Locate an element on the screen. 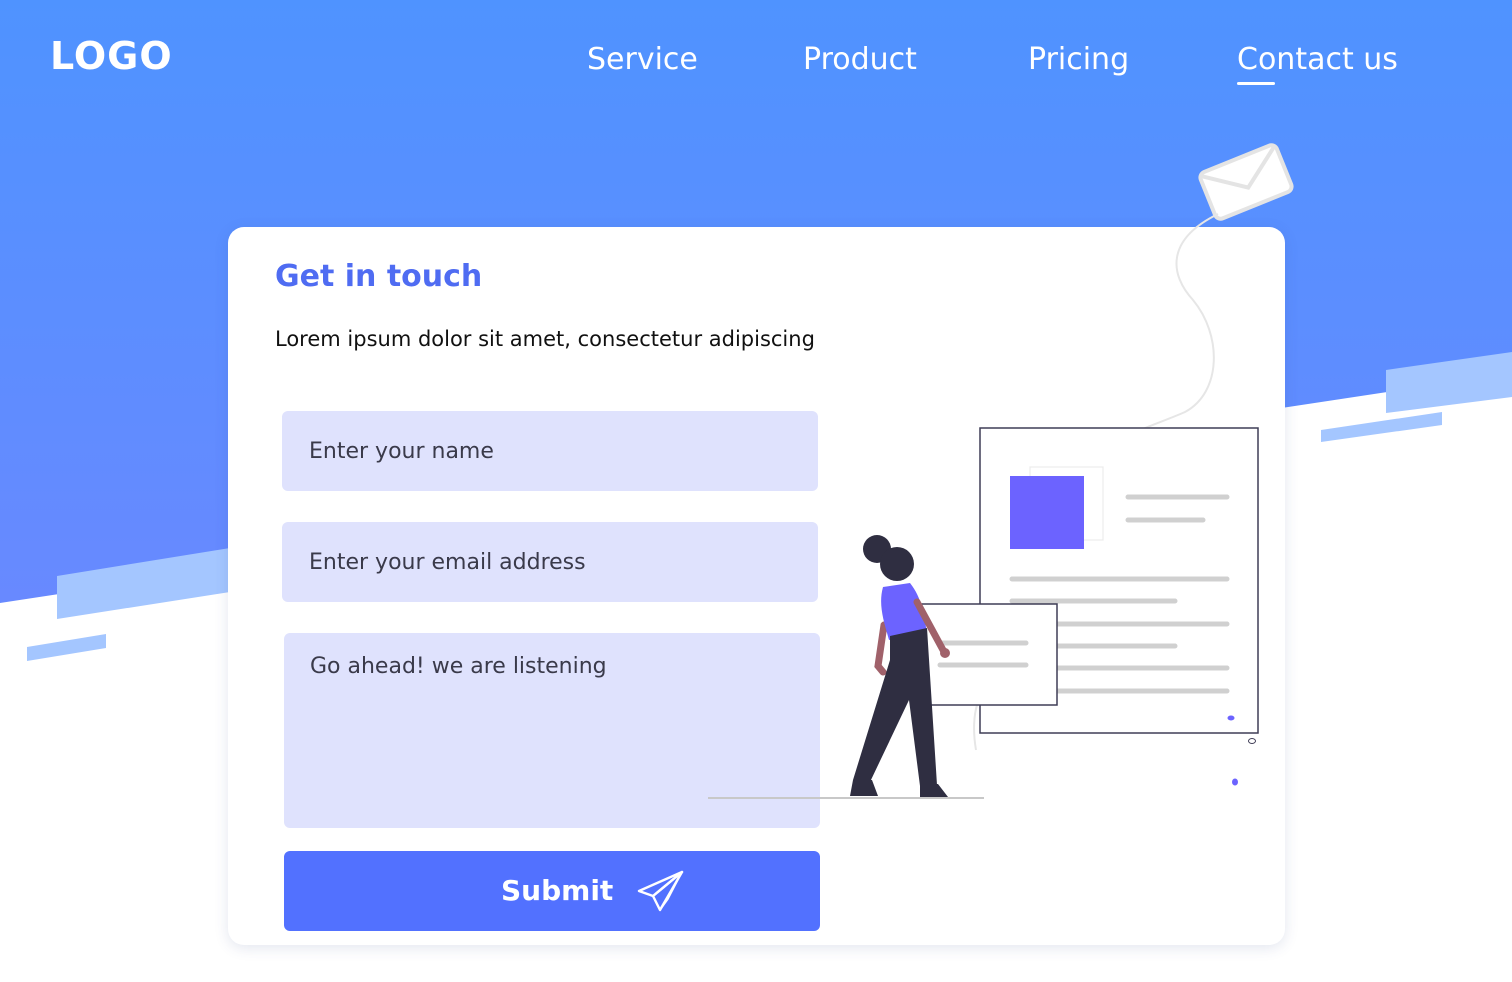  card-title: Get in touch is located at coordinates (379, 276).